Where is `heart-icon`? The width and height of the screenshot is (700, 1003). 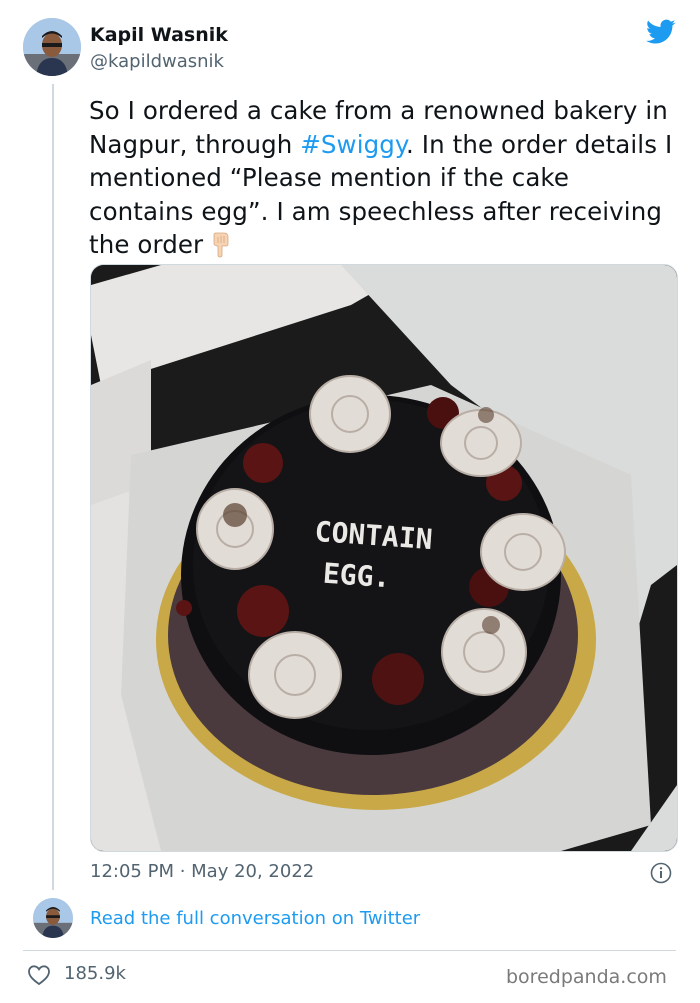 heart-icon is located at coordinates (39, 975).